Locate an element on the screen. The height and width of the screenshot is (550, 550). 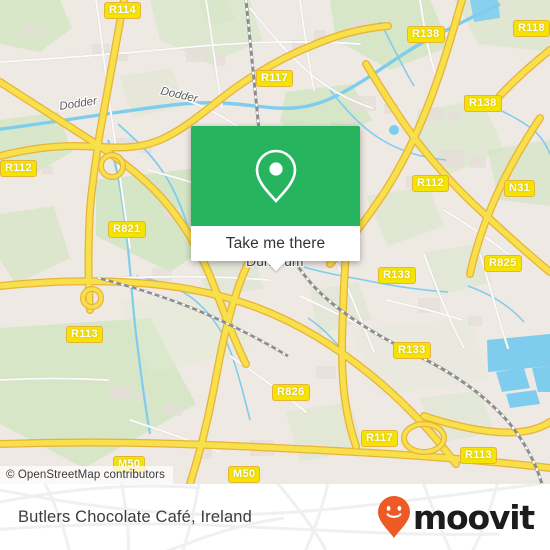
osm-attribution: © OpenStreetMap contributors is located at coordinates (86, 475).